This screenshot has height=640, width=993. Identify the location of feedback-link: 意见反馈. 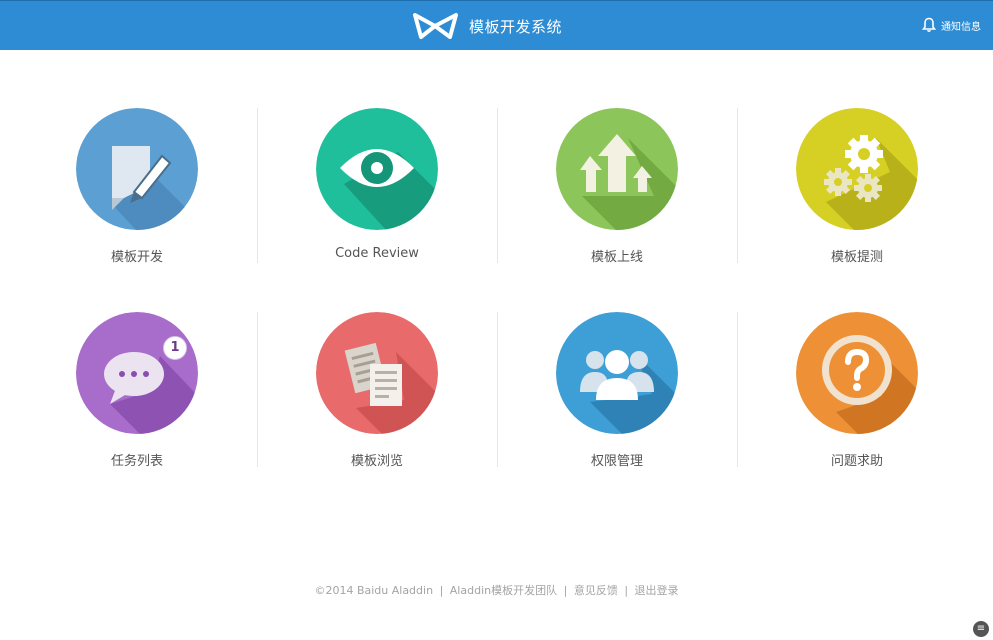
(596, 590).